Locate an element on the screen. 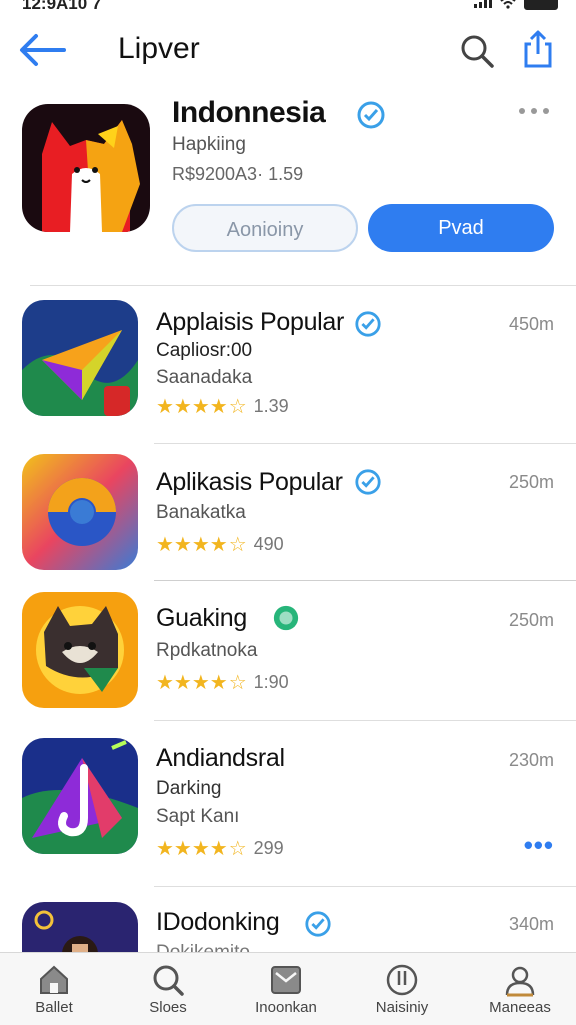 The width and height of the screenshot is (576, 1025). tab-activity: Naisiniy is located at coordinates (402, 991).